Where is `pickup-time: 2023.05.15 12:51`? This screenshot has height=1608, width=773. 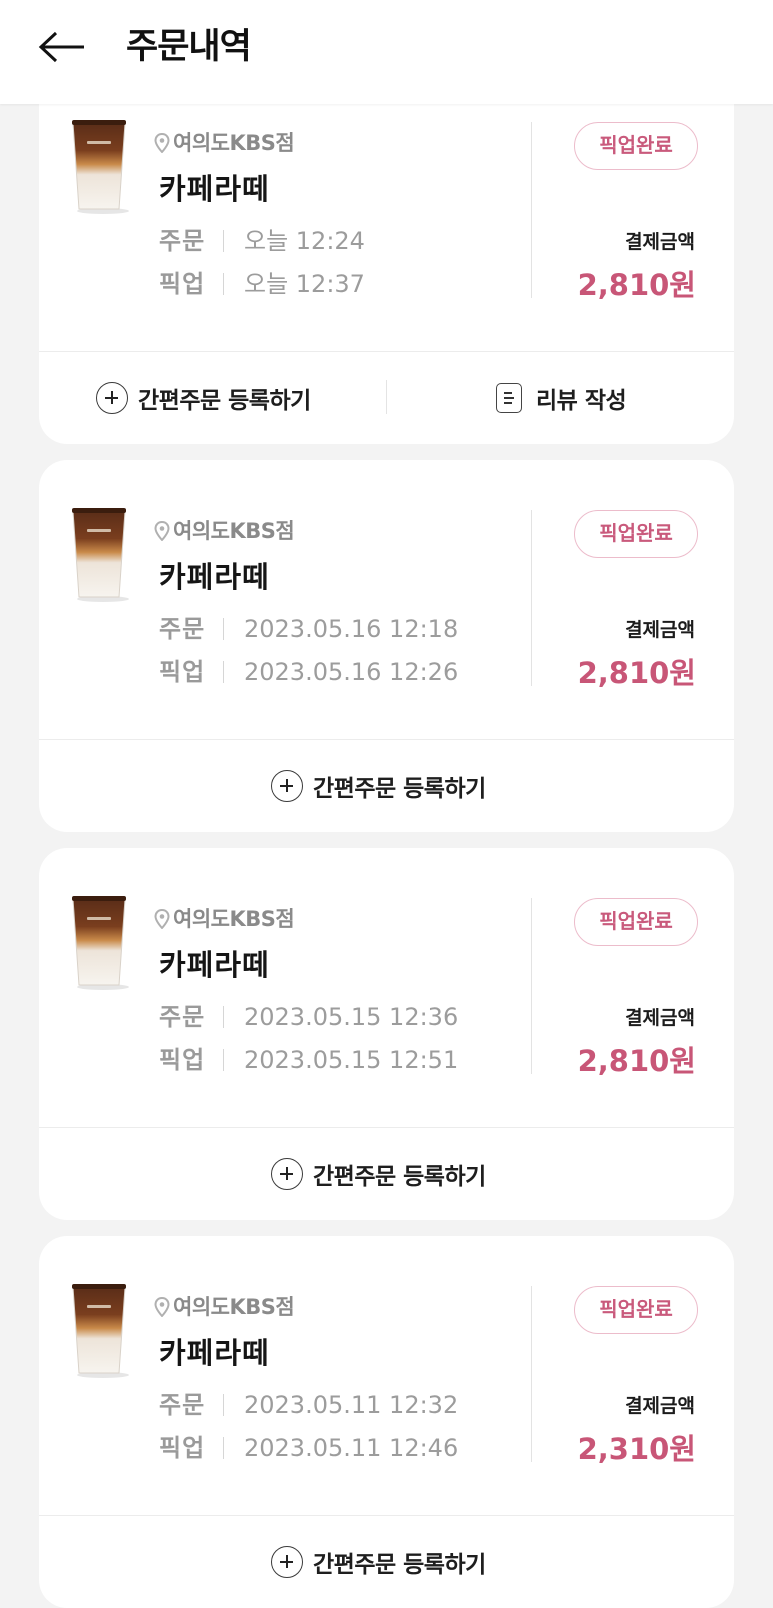
pickup-time: 2023.05.15 12:51 is located at coordinates (351, 1060).